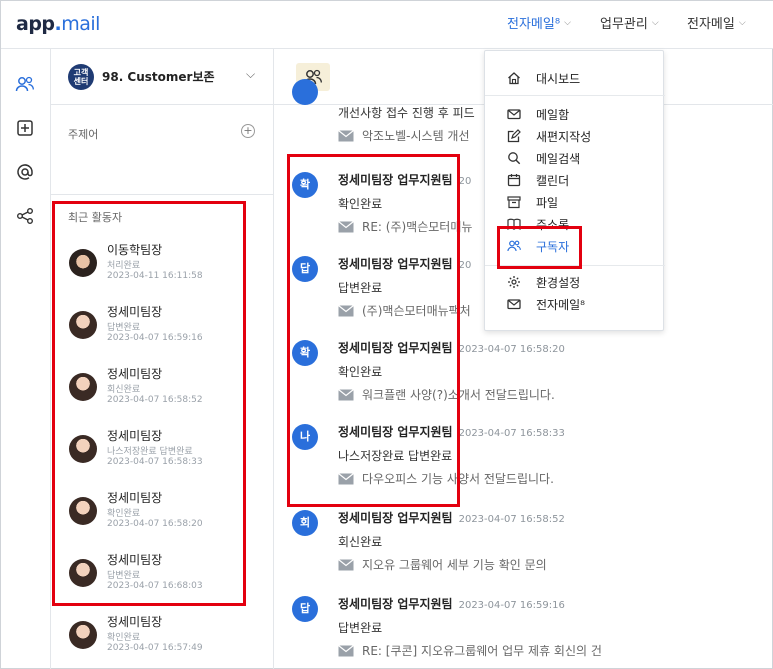 This screenshot has width=773, height=669. What do you see at coordinates (558, 283) in the screenshot?
I see `menu-label: 환경설정` at bounding box center [558, 283].